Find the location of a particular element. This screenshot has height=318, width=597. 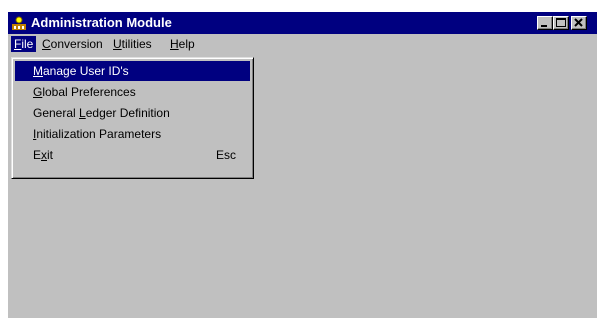

title-bar: Administration Module is located at coordinates (302, 23).